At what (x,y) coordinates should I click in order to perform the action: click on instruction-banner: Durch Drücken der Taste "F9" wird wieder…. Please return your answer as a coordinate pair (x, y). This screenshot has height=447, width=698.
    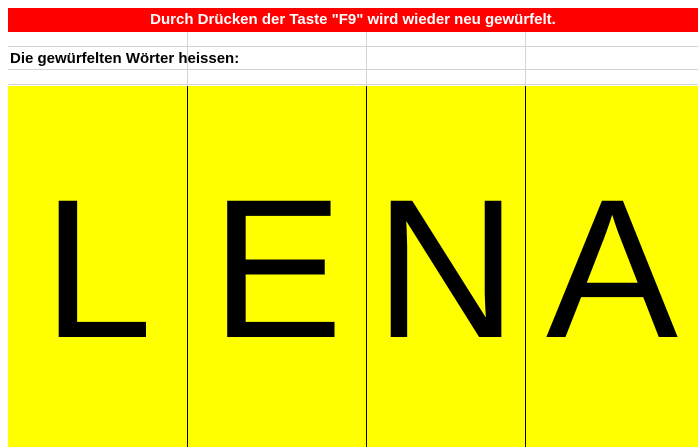
    Looking at the image, I should click on (353, 20).